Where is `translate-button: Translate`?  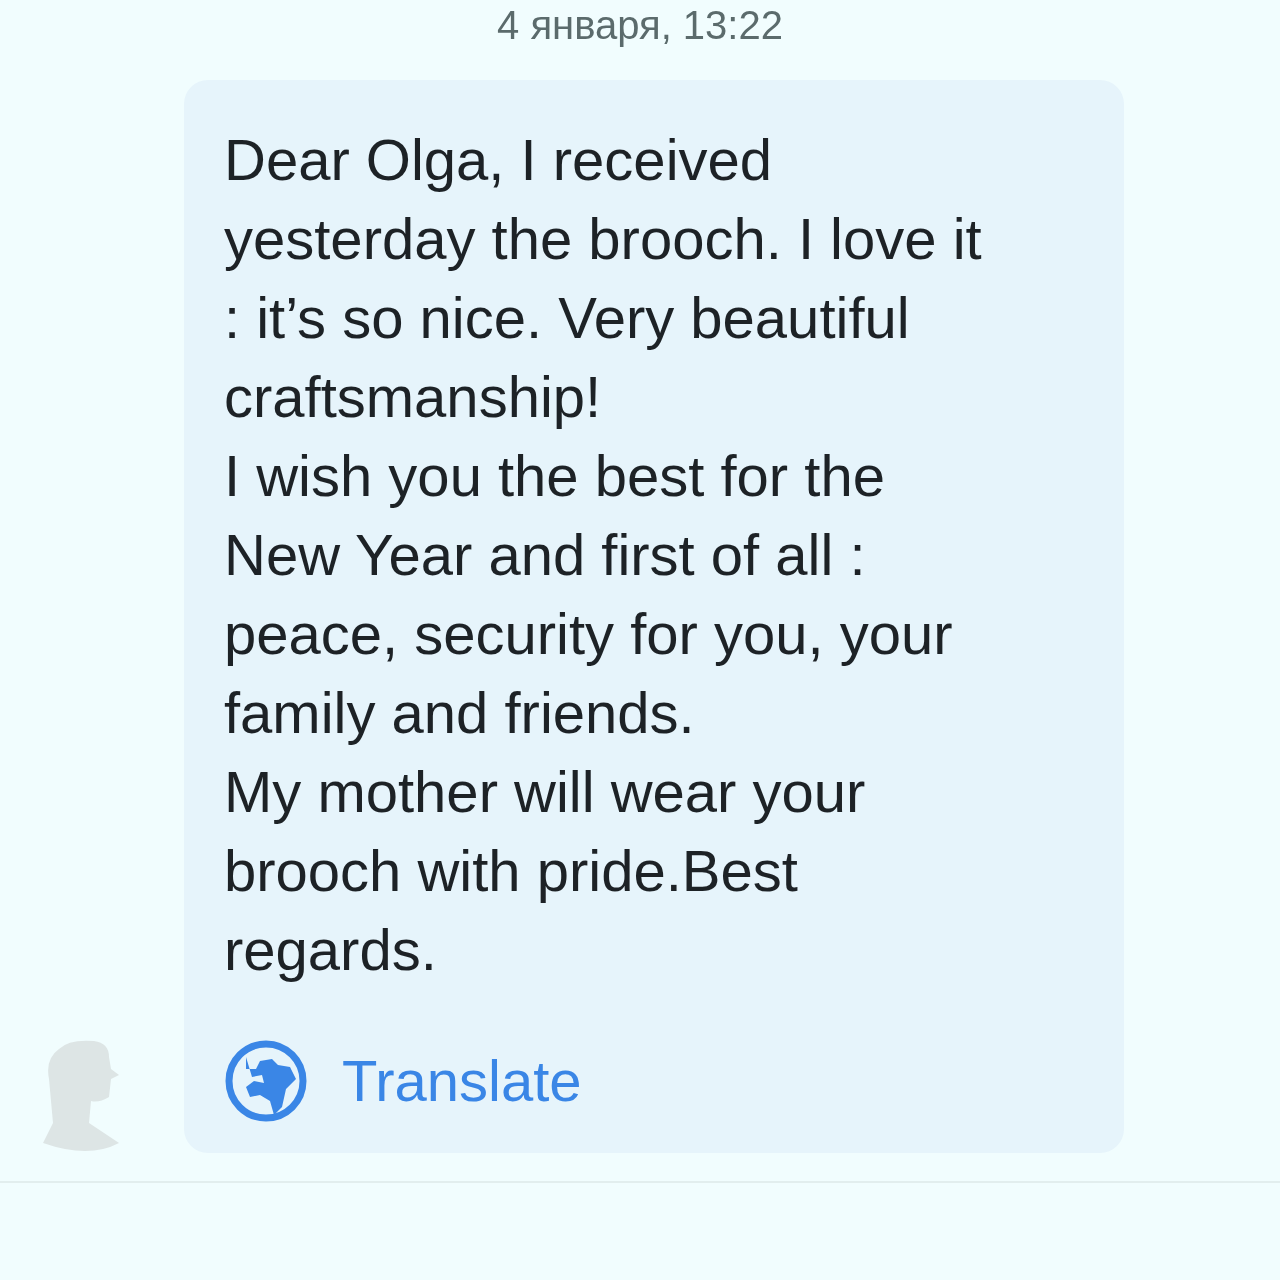 translate-button: Translate is located at coordinates (403, 1081).